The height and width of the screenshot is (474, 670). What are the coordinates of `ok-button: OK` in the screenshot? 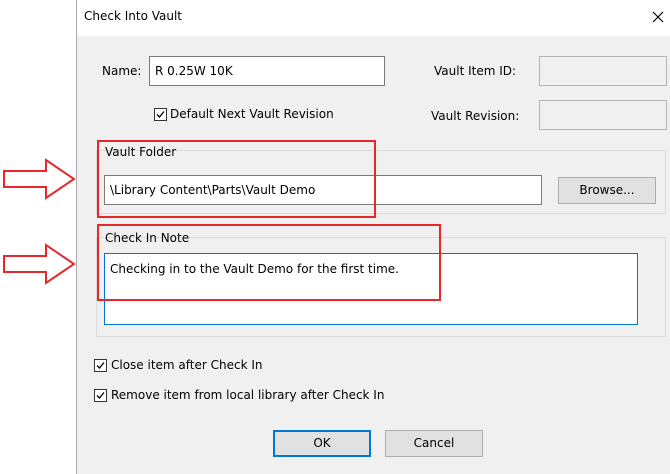 It's located at (322, 443).